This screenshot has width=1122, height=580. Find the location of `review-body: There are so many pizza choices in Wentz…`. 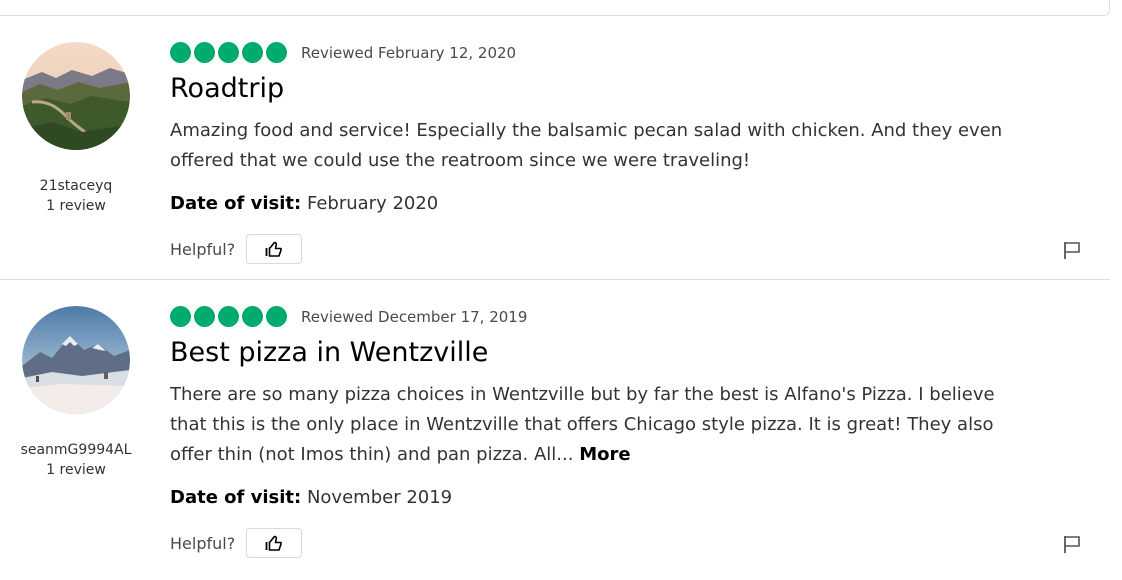

review-body: There are so many pizza choices in Wentz… is located at coordinates (600, 425).